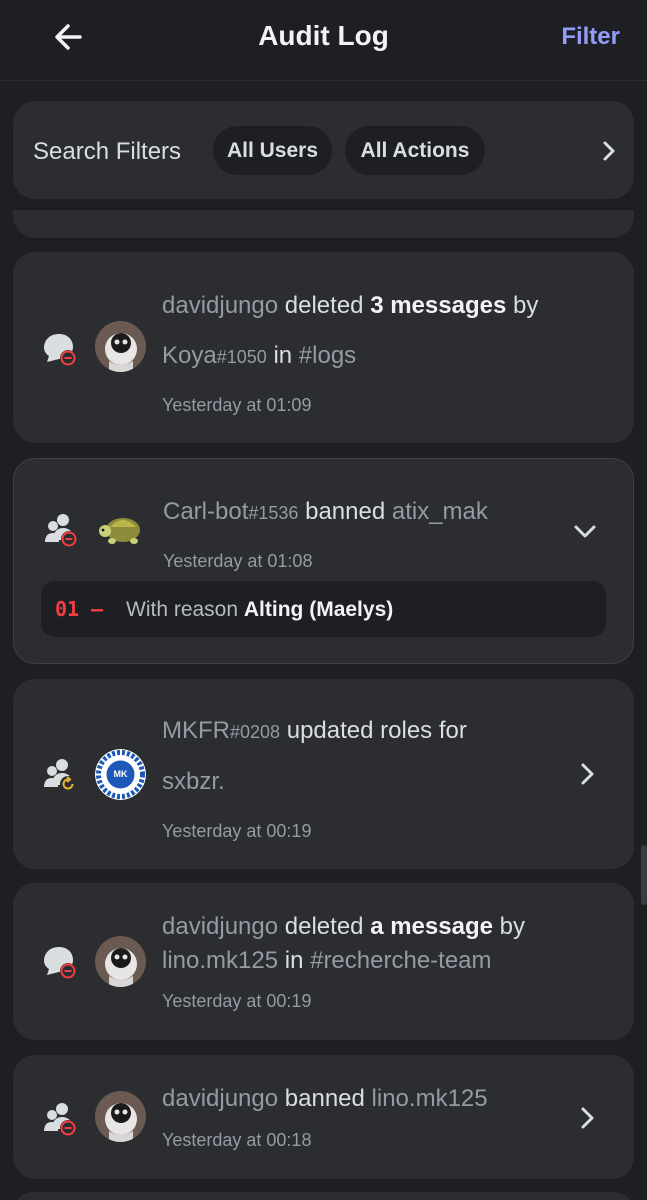  I want to click on search-filters-bar: Search Filters All Users All Actions, so click(323, 150).